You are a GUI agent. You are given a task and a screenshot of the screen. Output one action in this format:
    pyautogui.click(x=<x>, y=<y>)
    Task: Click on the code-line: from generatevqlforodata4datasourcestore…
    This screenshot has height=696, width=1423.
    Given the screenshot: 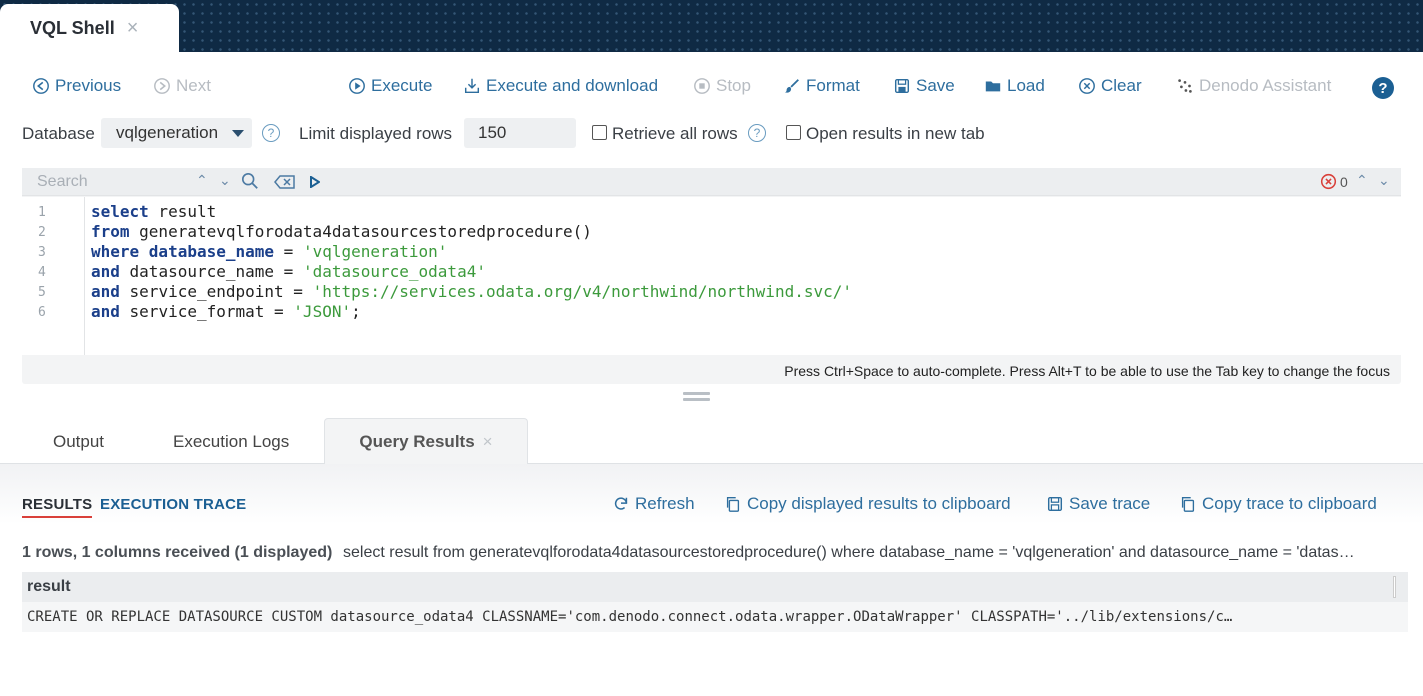 What is the action you would take?
    pyautogui.click(x=341, y=231)
    